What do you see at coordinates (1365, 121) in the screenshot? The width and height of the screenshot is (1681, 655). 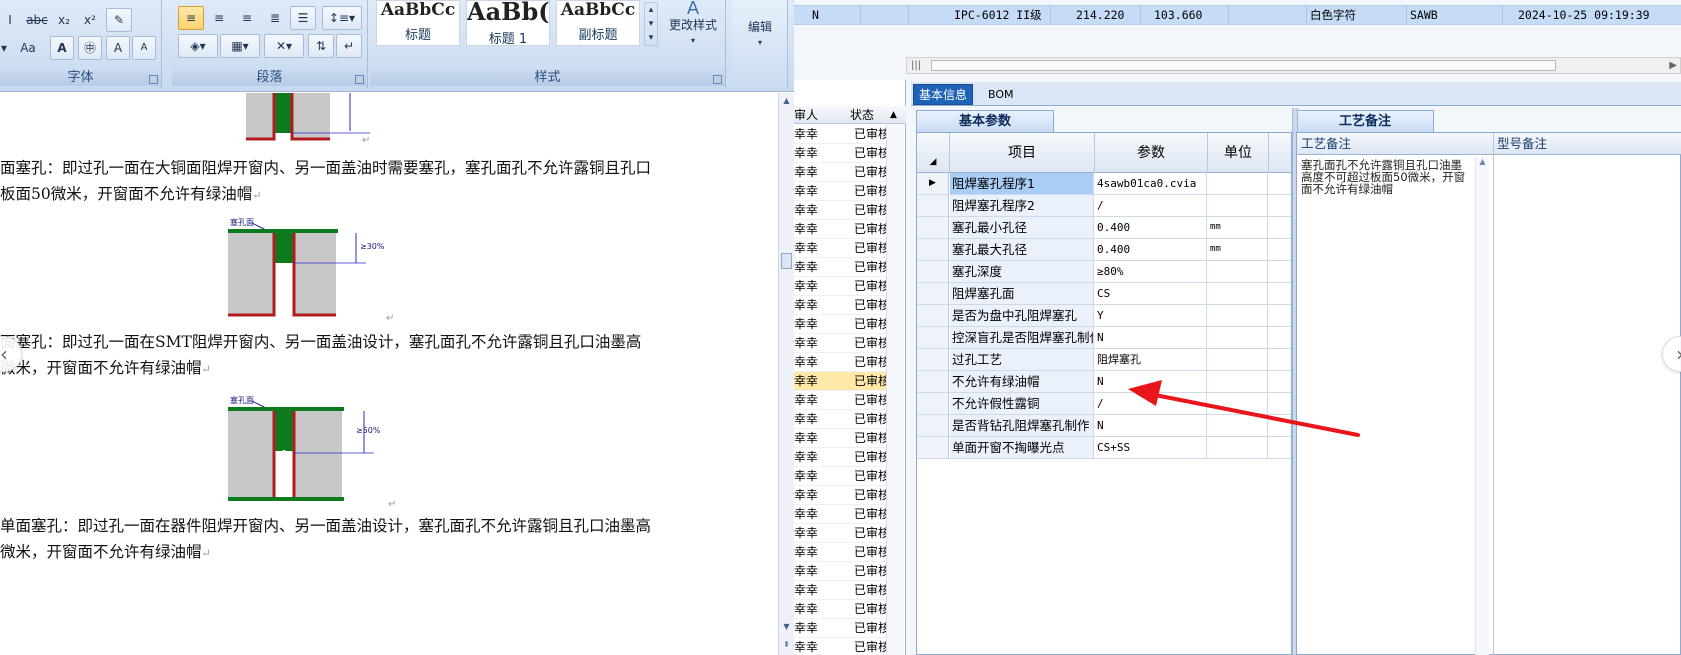 I see `process-panel-title: 工艺备注` at bounding box center [1365, 121].